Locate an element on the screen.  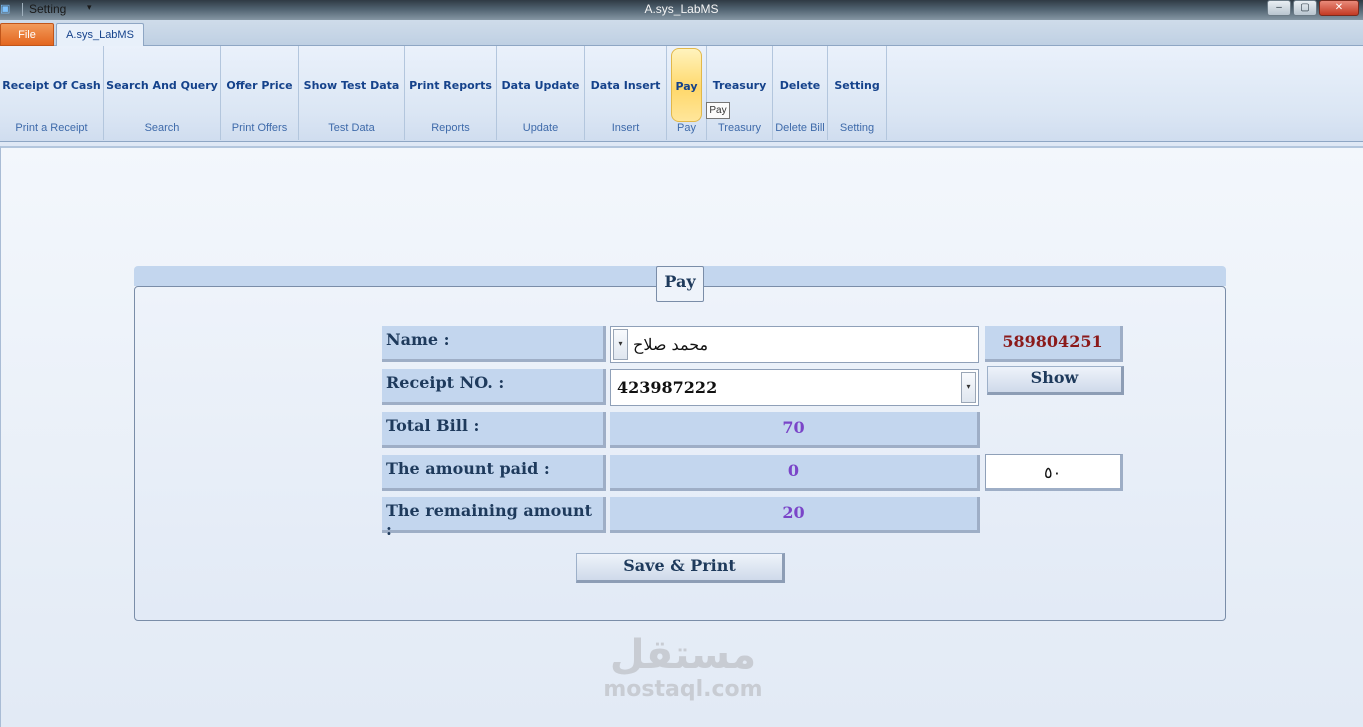
print-reports-button: Print Reports is located at coordinates (450, 85).